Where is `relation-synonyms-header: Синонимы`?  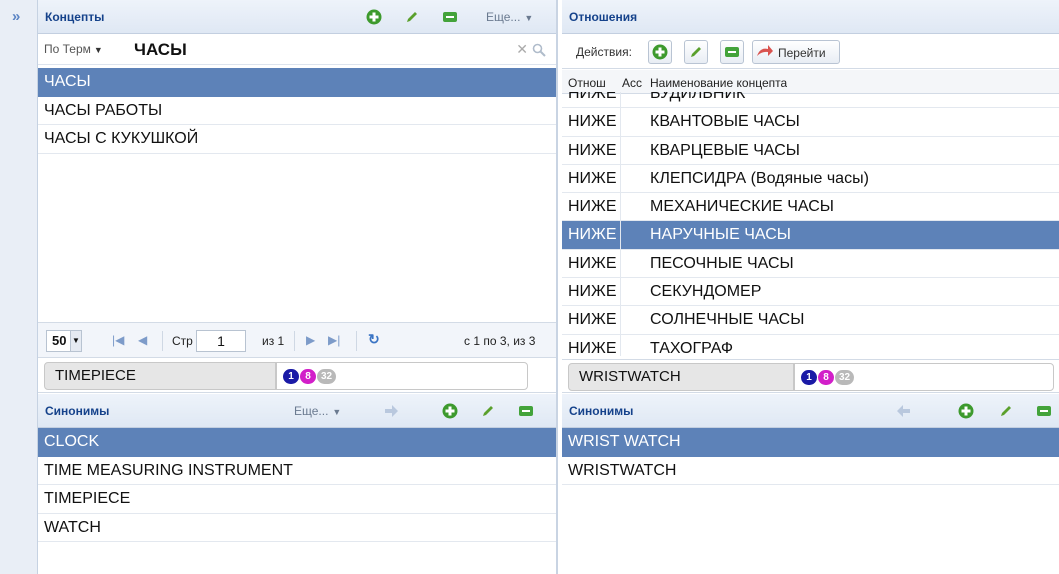 relation-synonyms-header: Синонимы is located at coordinates (810, 411).